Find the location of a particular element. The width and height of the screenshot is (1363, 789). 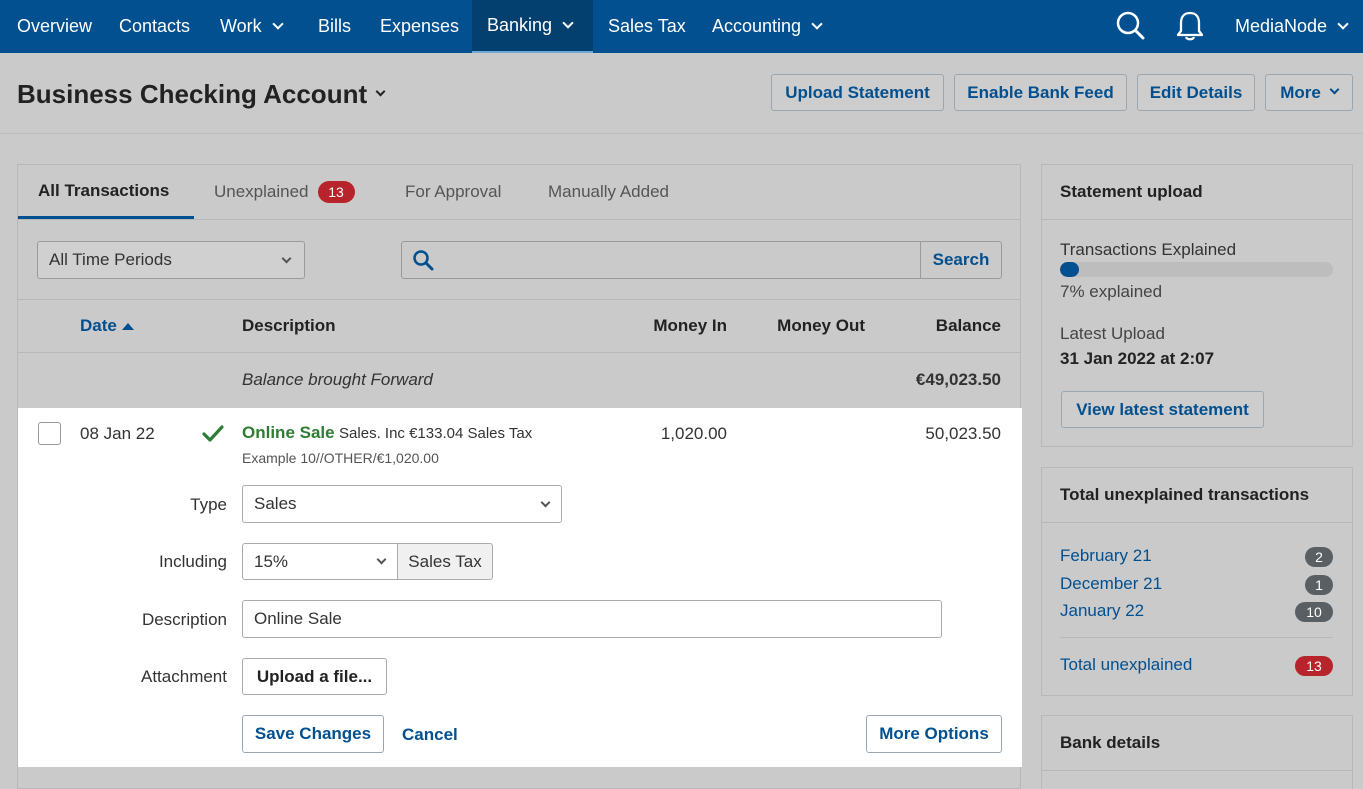

money-out-column-header: Money Out is located at coordinates (821, 325).